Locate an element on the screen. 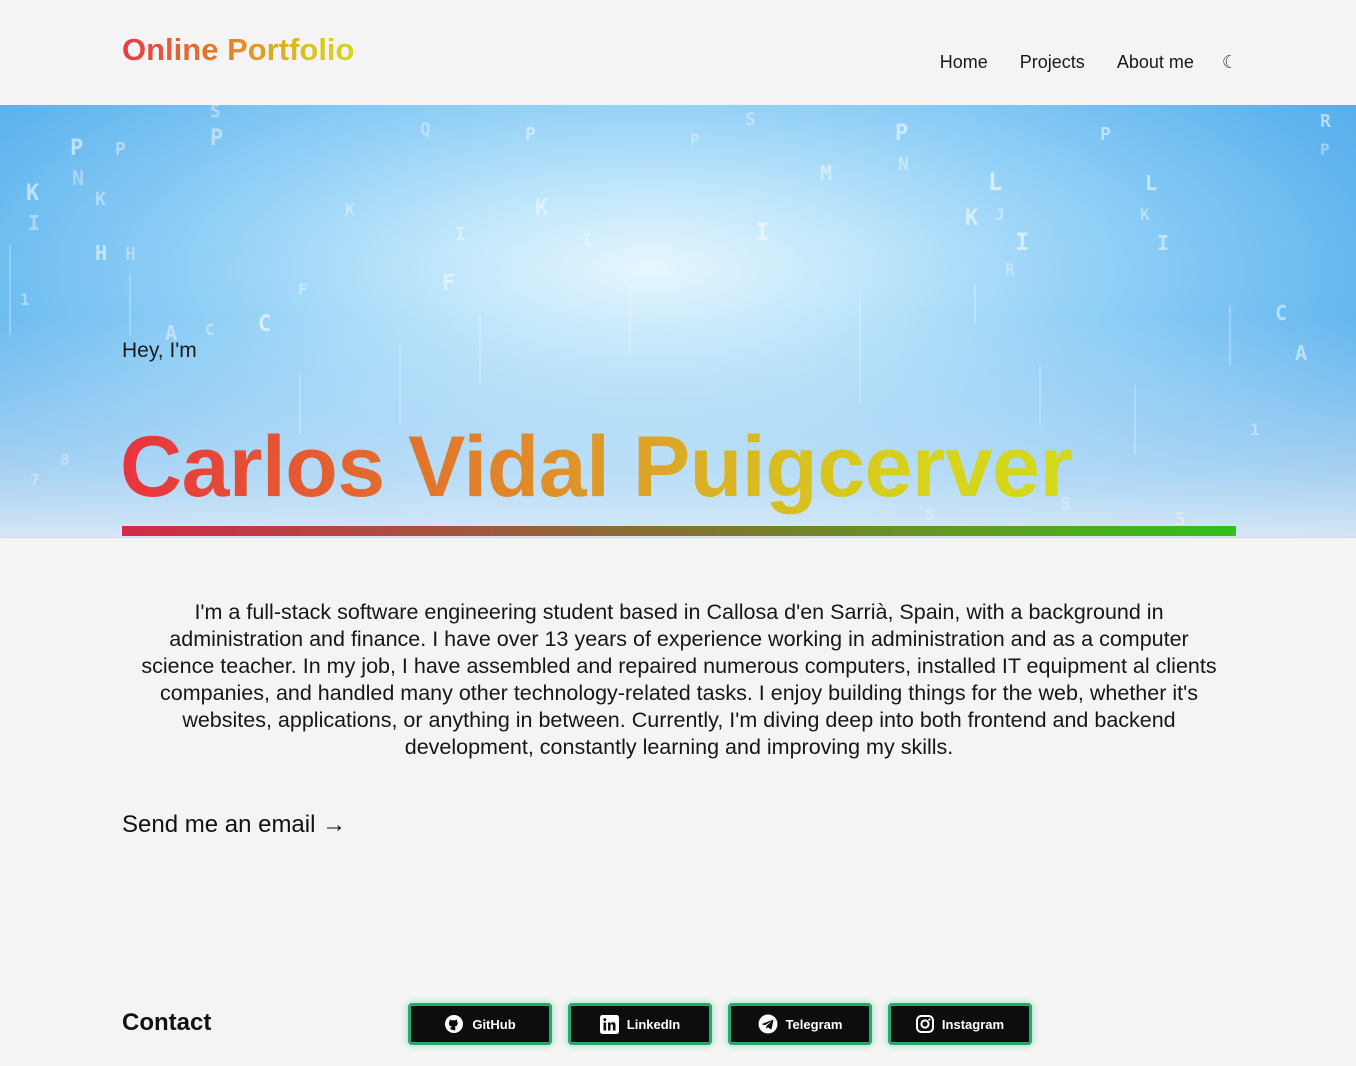 Image resolution: width=1356 pixels, height=1066 pixels. svg-text: J is located at coordinates (1000, 214).